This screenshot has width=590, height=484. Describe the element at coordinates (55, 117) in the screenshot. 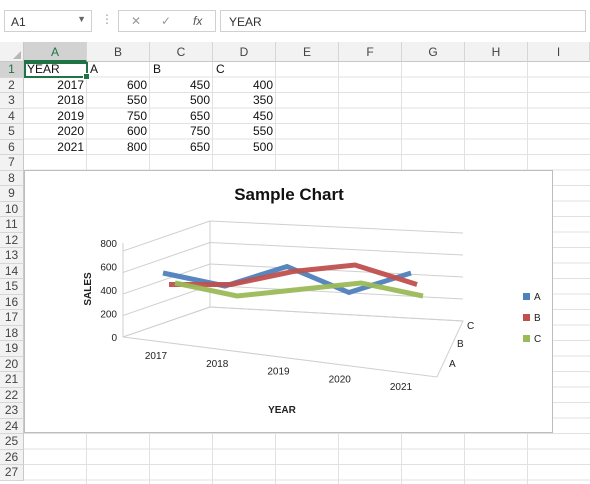

I see `cell-a4: 2019` at that location.